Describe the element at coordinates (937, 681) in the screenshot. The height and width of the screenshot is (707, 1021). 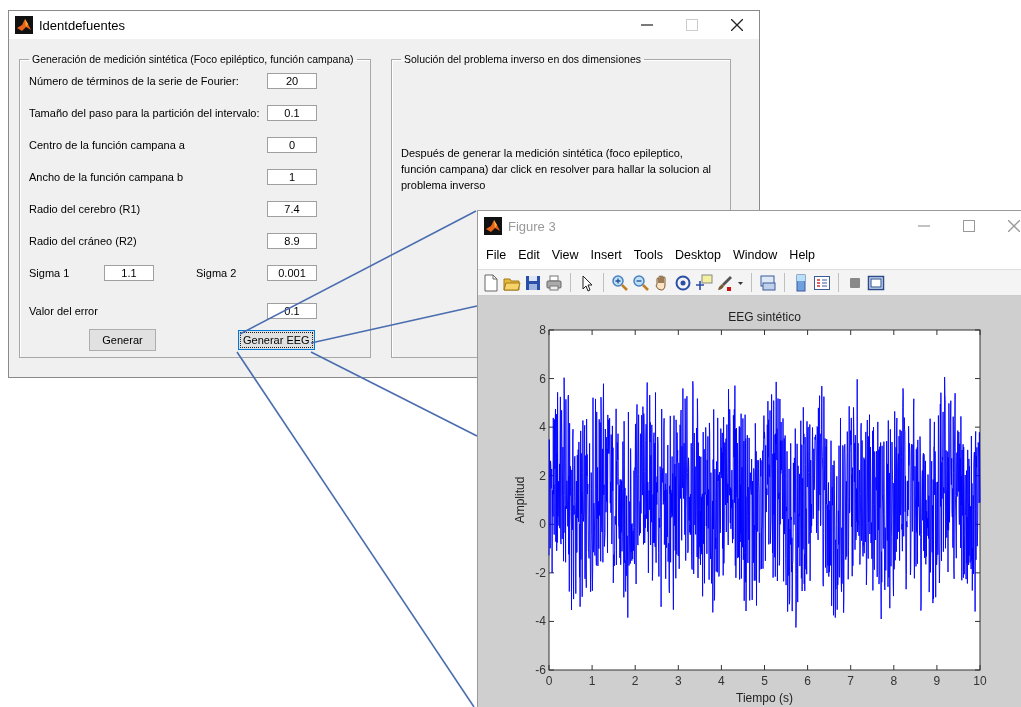
I see `tick-label: 9` at that location.